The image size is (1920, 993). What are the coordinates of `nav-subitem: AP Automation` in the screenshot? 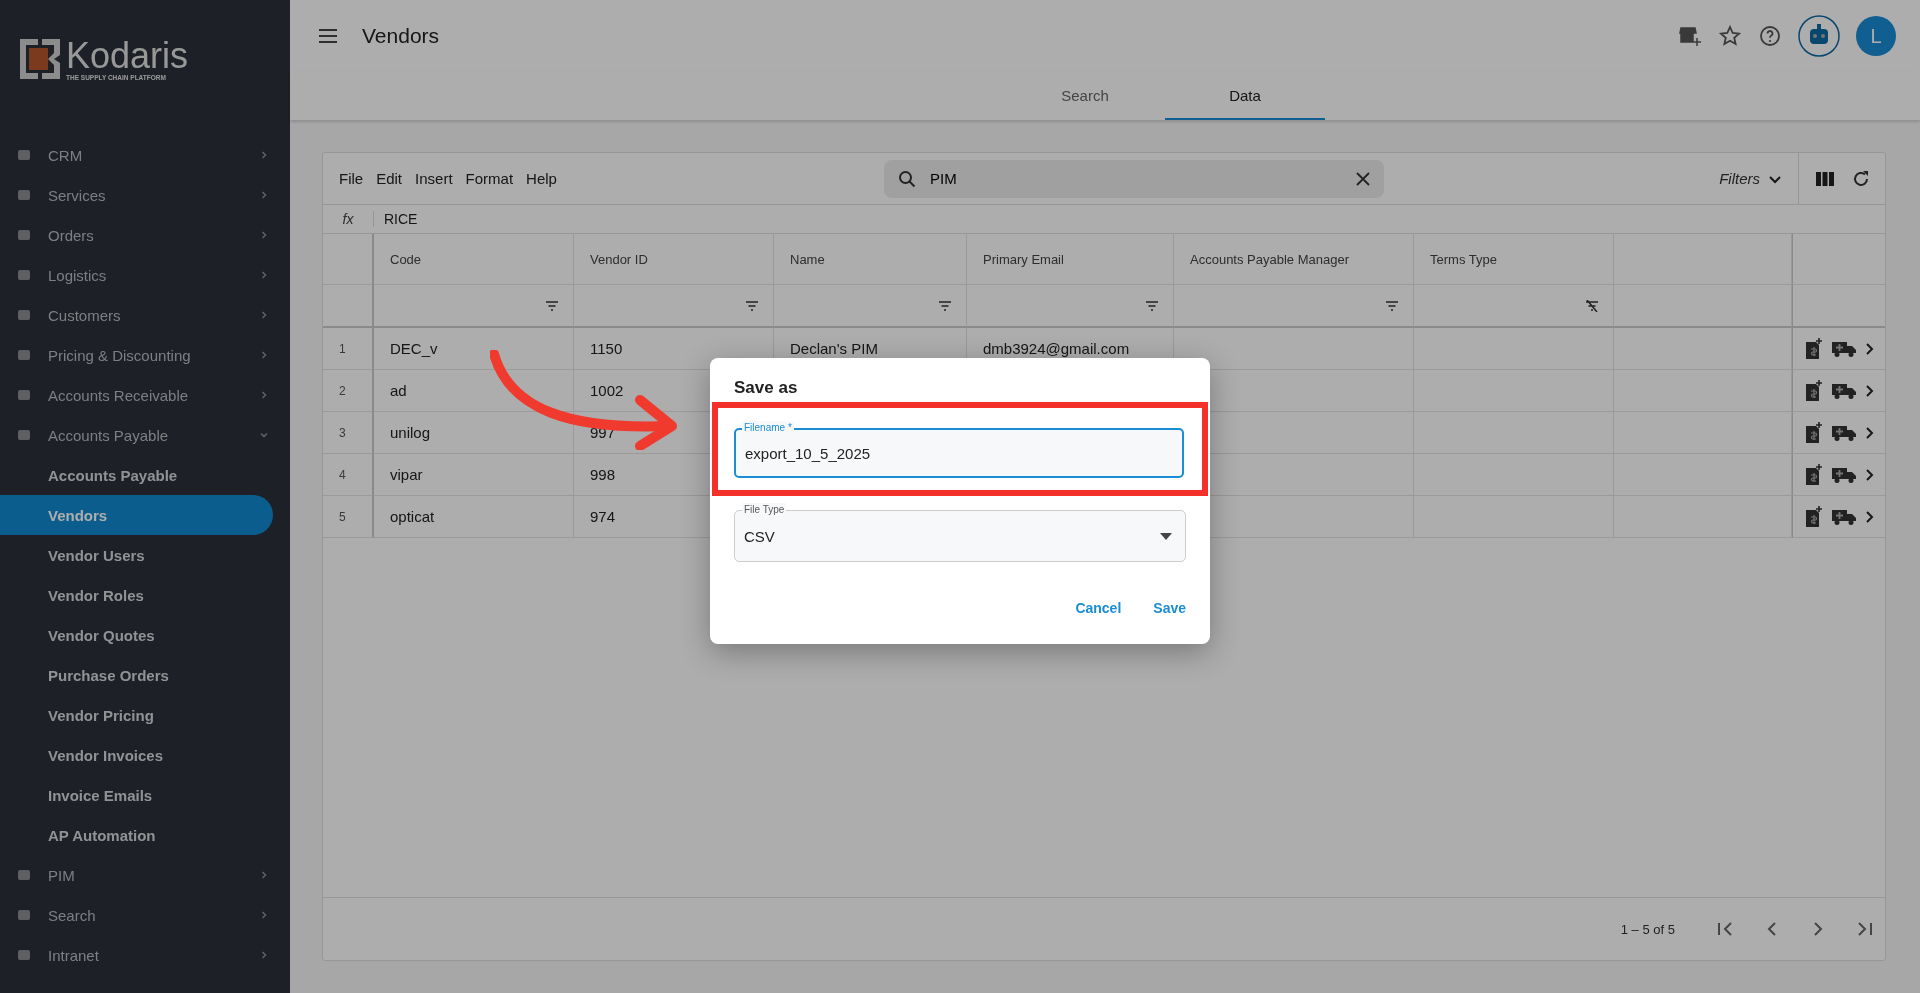 It's located at (136, 835).